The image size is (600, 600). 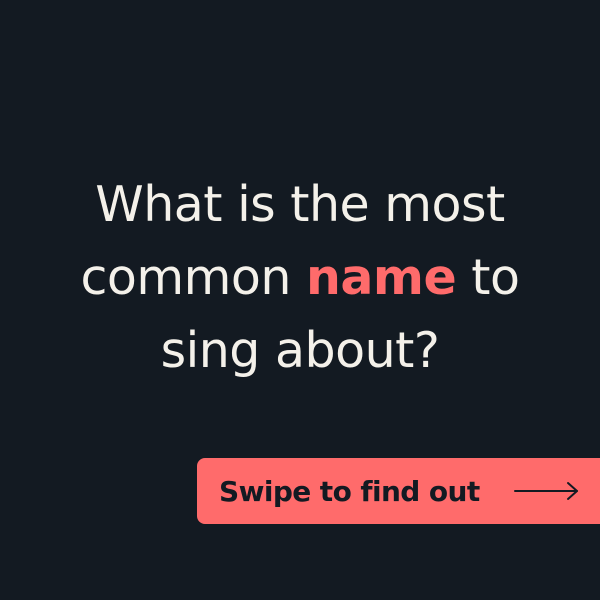 I want to click on headline-text-after-highlight: to, so click(x=488, y=277).